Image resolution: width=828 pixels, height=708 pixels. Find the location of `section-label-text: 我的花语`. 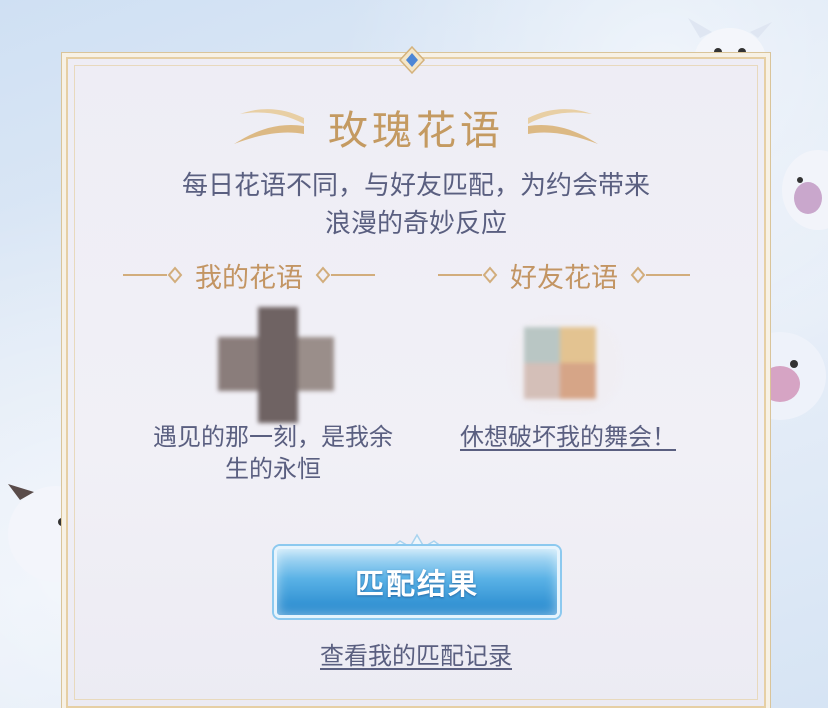

section-label-text: 我的花语 is located at coordinates (249, 278).